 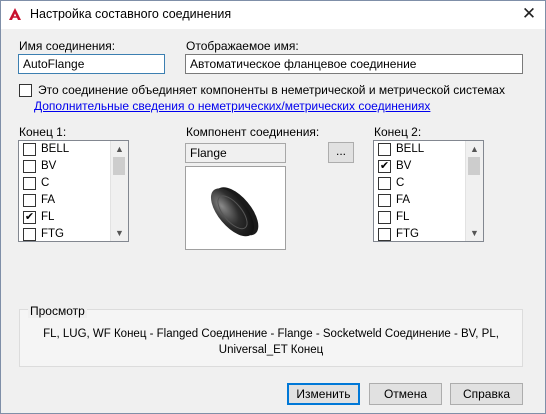 What do you see at coordinates (57, 311) in the screenshot?
I see `preview-group-label: Просмотр` at bounding box center [57, 311].